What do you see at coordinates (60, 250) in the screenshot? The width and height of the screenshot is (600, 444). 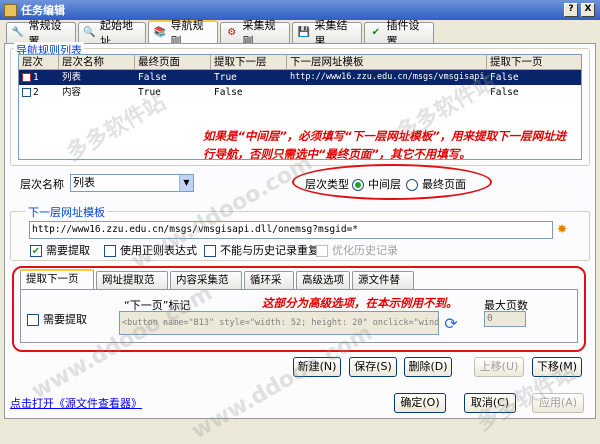 I see `check-need-extract: ✔ 需要提取` at bounding box center [60, 250].